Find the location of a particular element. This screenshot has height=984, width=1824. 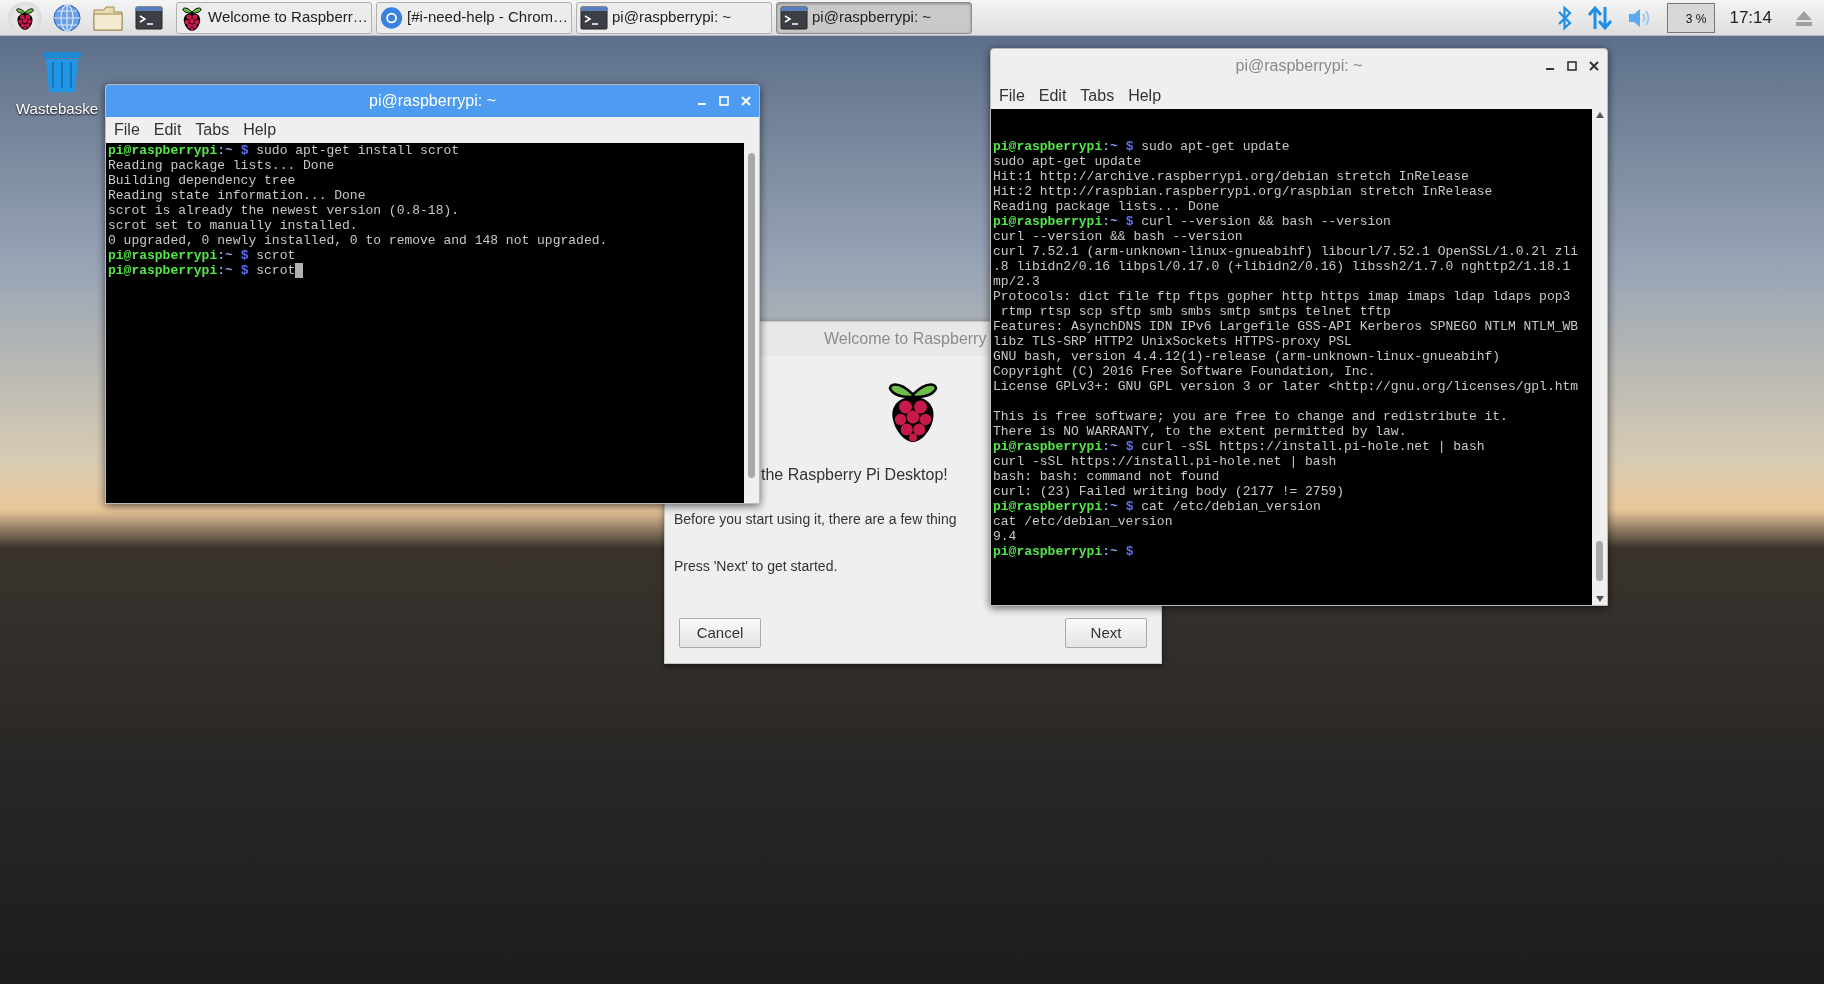

dialog-button: Next is located at coordinates (1106, 633).